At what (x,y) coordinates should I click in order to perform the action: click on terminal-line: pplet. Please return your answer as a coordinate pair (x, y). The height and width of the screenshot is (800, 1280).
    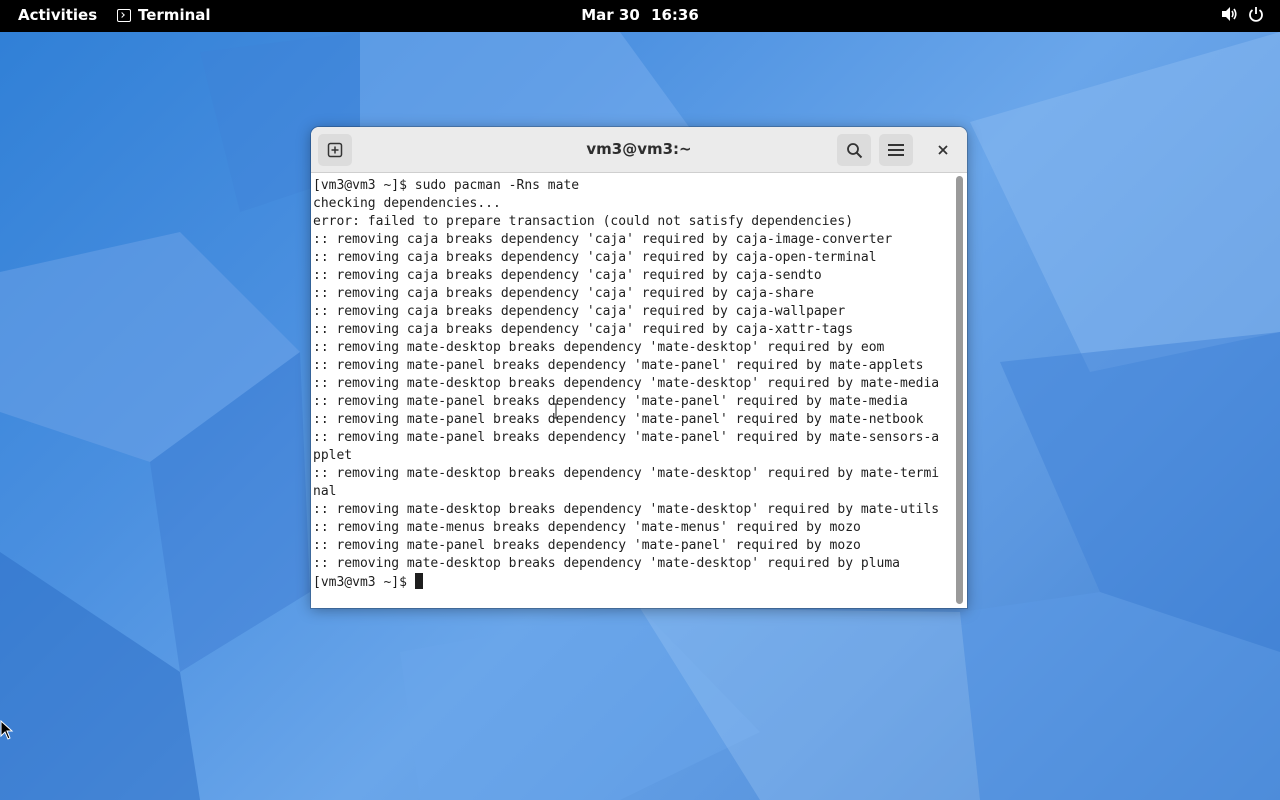
    Looking at the image, I should click on (333, 455).